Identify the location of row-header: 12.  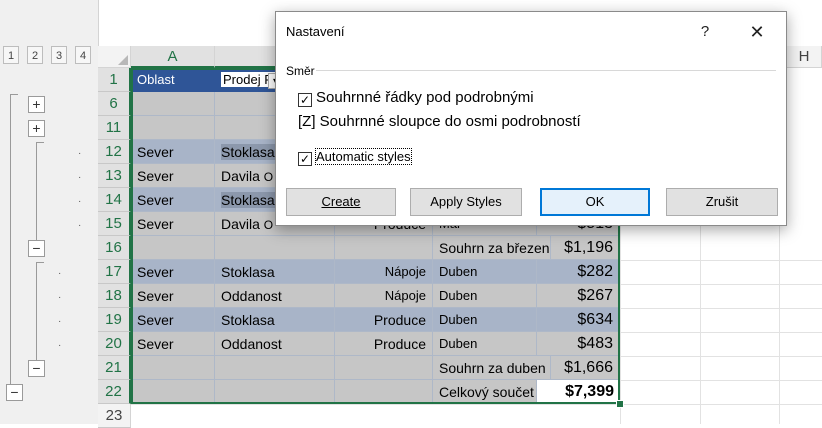
(114, 152).